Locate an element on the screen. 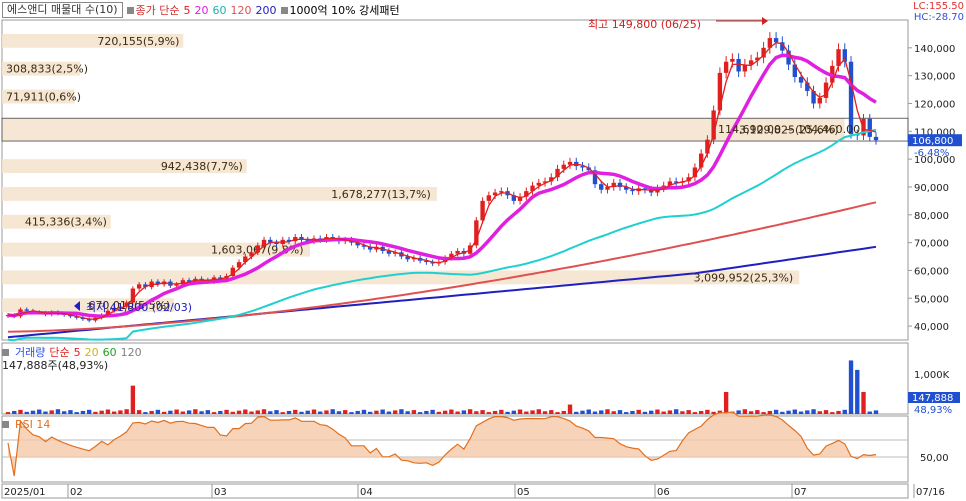 The width and height of the screenshot is (966, 501). current-price-label: 106,800 is located at coordinates (932, 141).